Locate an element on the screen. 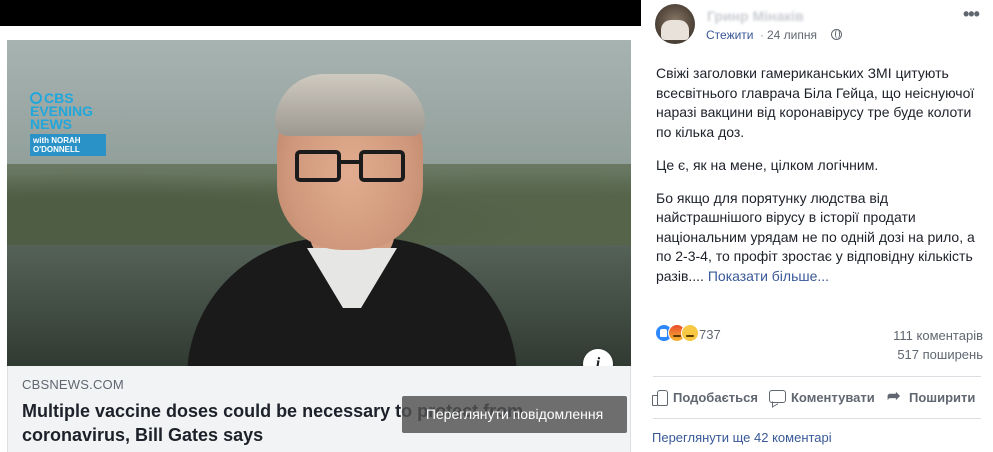  view-more-comments-link: Переглянути ще 42 коментарі is located at coordinates (742, 437).